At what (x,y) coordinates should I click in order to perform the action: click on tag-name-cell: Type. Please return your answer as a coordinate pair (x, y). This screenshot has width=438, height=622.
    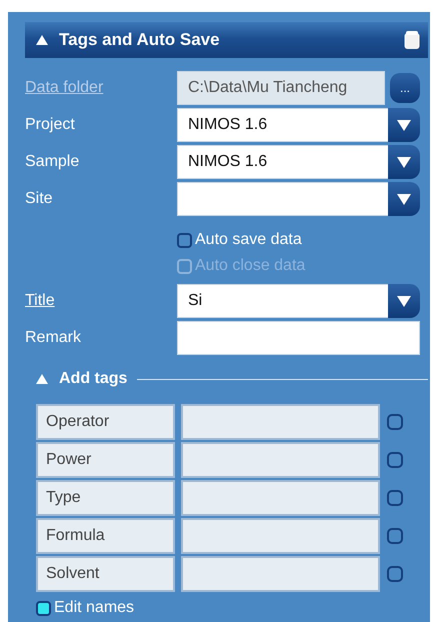
    Looking at the image, I should click on (105, 498).